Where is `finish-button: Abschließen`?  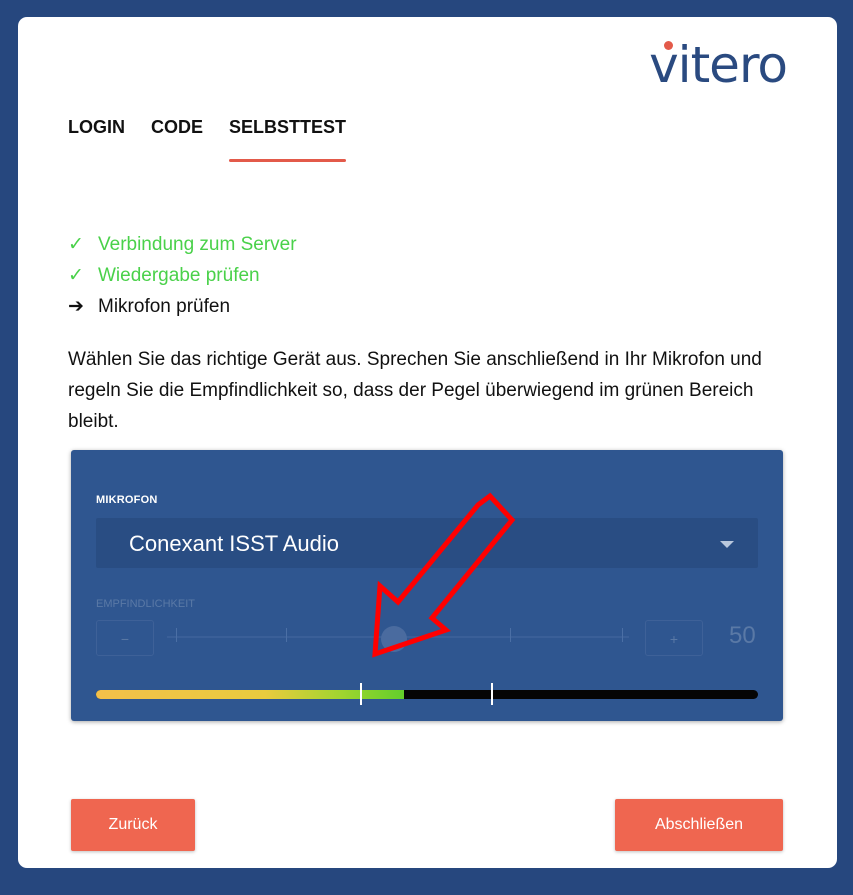
finish-button: Abschließen is located at coordinates (699, 825).